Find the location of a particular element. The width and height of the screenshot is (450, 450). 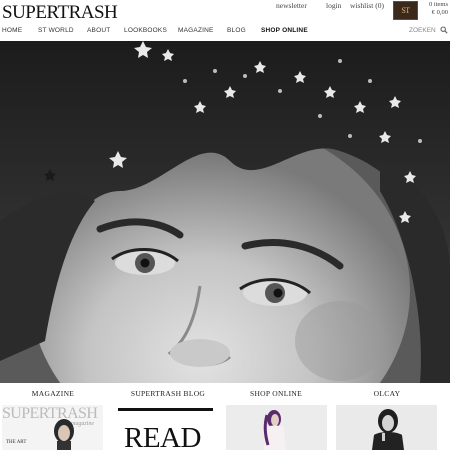

nav-shop-online: SHOP ONLINE is located at coordinates (284, 30).